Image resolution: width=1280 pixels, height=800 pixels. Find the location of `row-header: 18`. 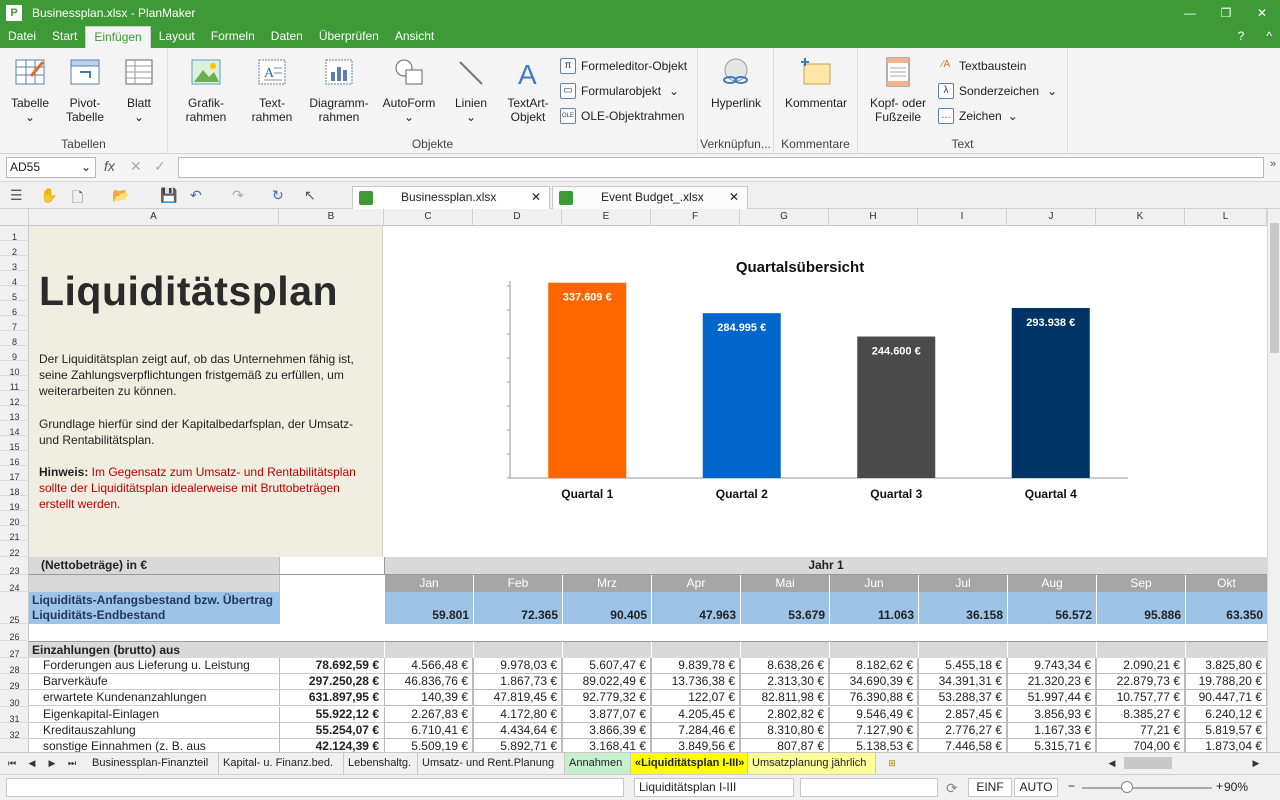

row-header: 18 is located at coordinates (14, 489).